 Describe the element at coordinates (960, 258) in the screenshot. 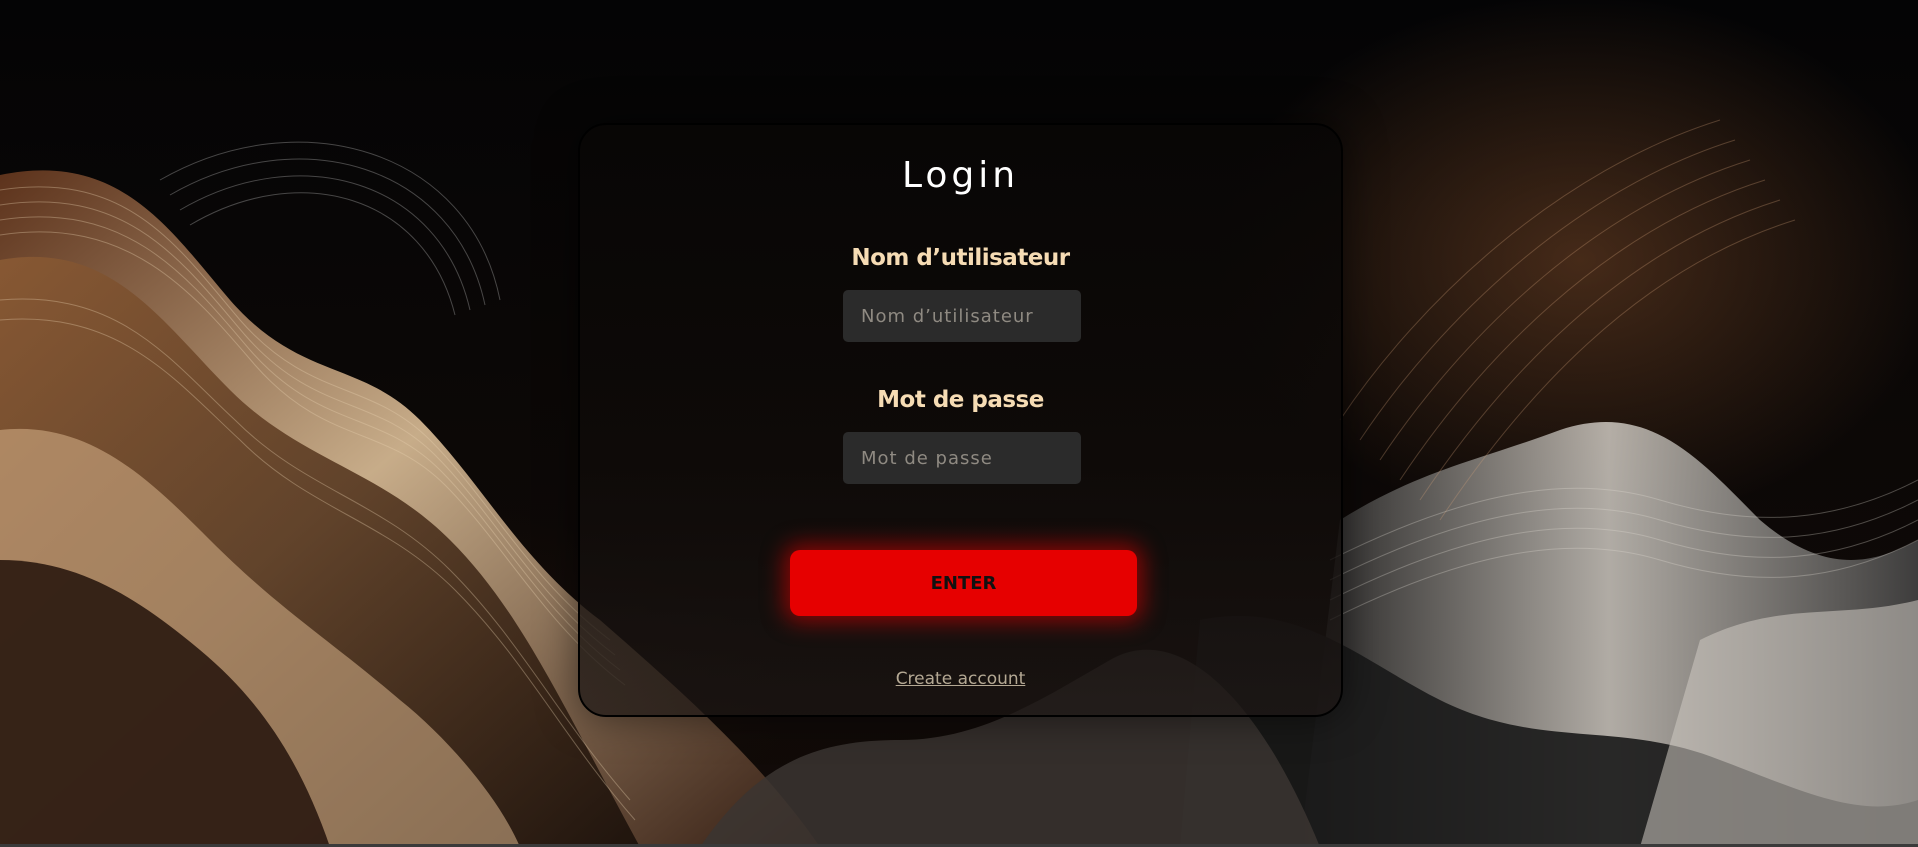

I see `username-label: Nom d’utilisateur` at that location.